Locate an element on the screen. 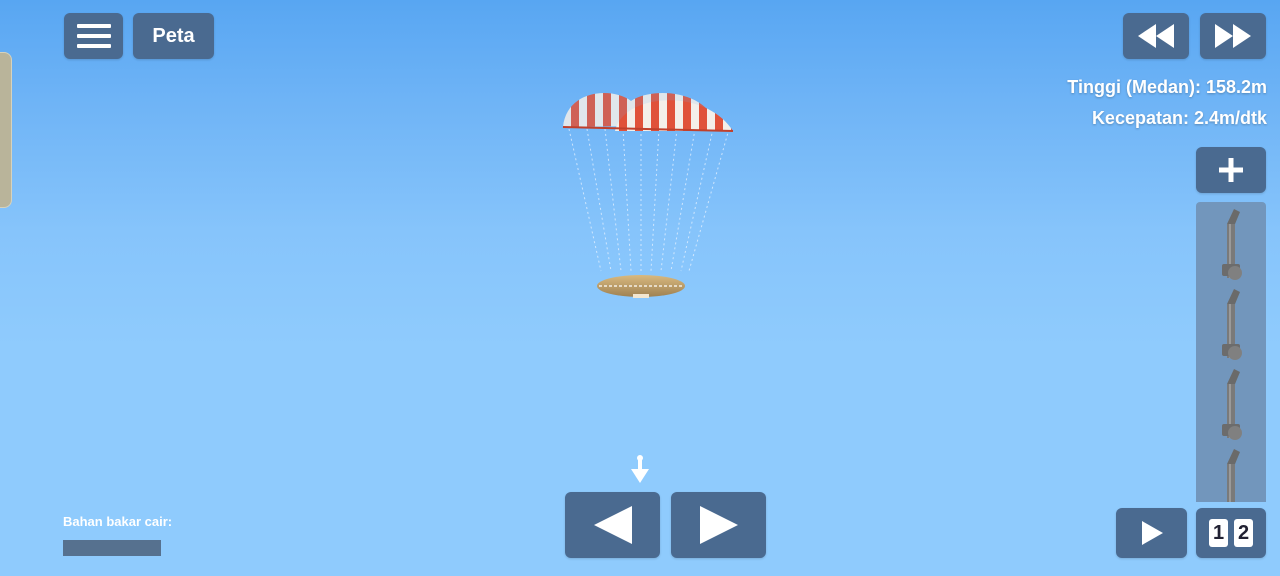 This screenshot has height=576, width=1280. staging-panel is located at coordinates (1231, 352).